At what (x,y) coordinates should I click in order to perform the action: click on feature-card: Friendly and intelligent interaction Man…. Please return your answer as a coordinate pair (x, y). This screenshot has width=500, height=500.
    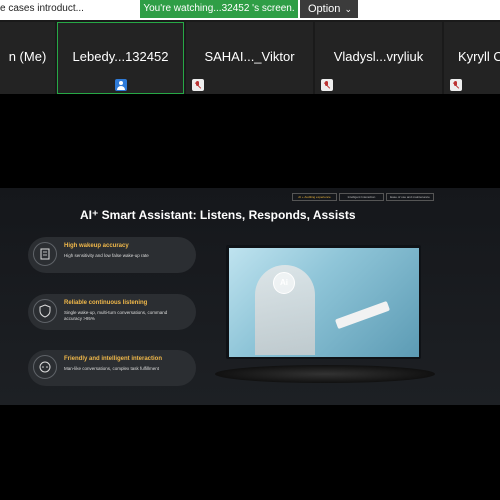
    Looking at the image, I should click on (112, 368).